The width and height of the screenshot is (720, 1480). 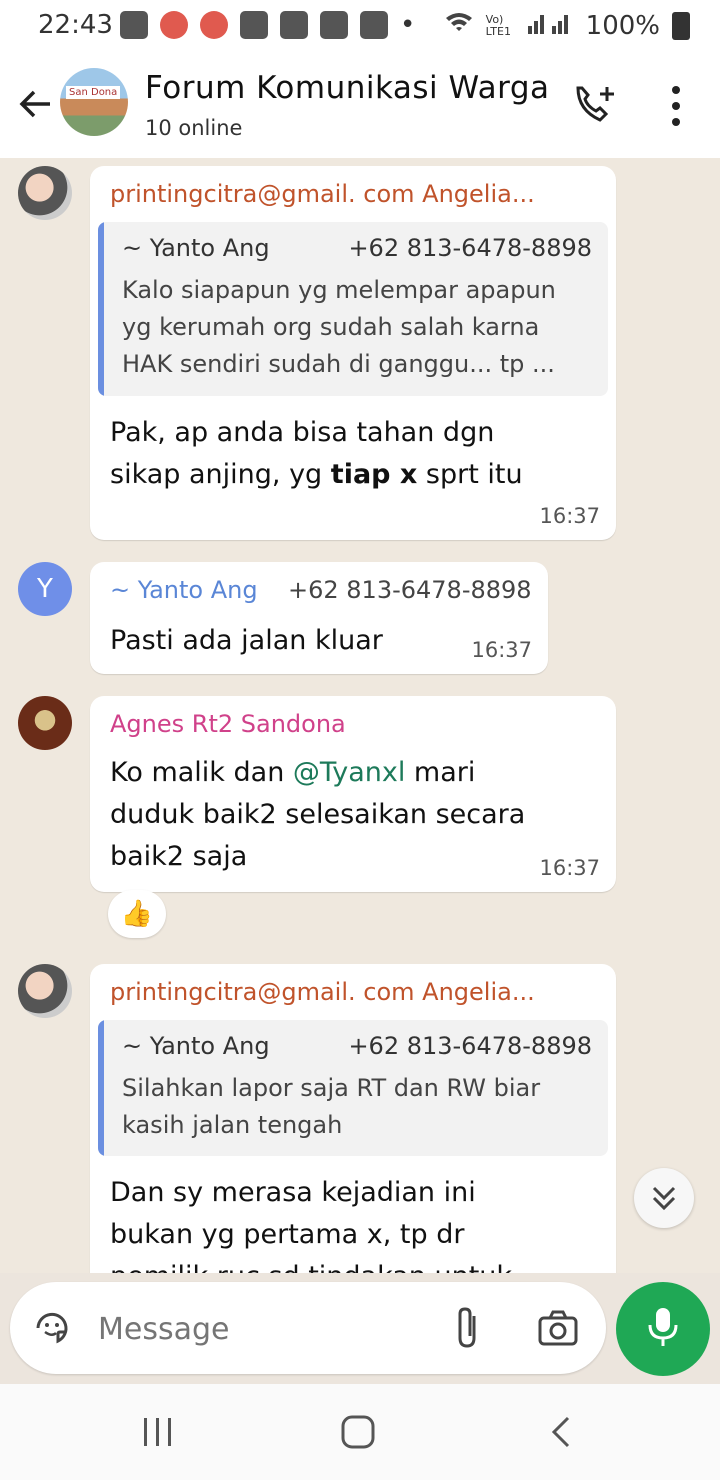 What do you see at coordinates (220, 474) in the screenshot?
I see `message-text-part: sikap anjing, yg` at bounding box center [220, 474].